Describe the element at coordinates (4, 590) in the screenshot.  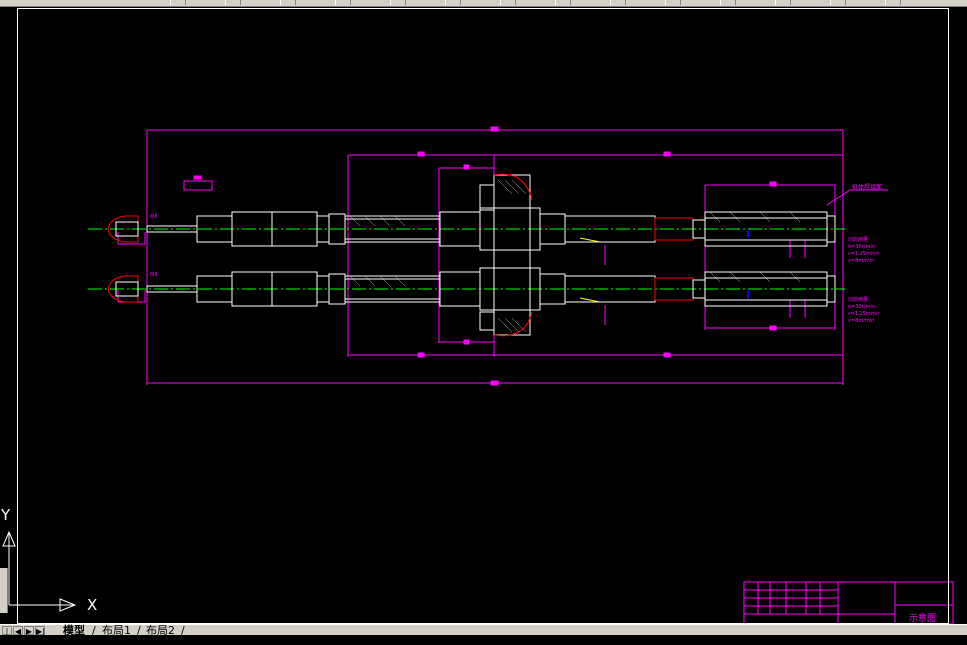
I see `left-scroll-strip` at that location.